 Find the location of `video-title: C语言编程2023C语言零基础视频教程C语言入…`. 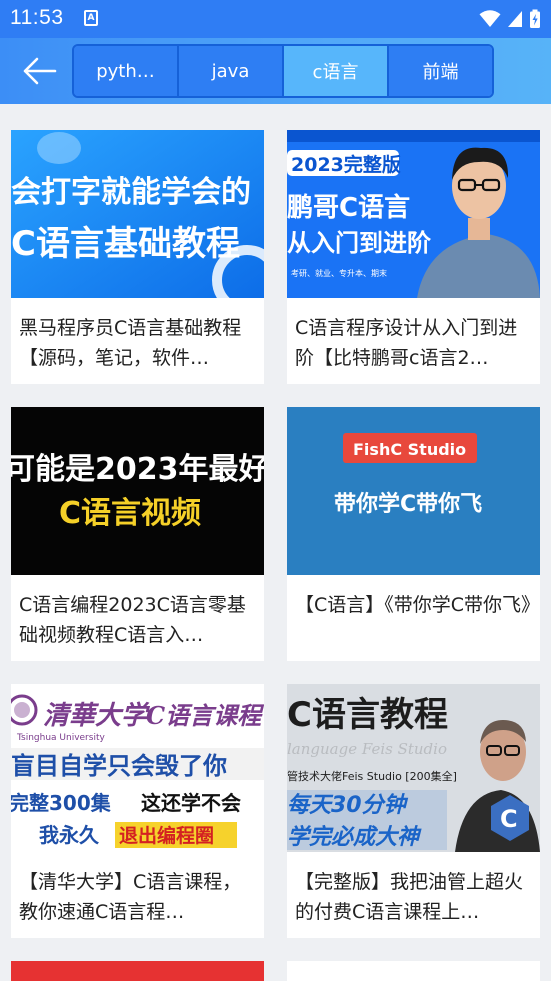

video-title: C语言编程2023C语言零基础视频教程C语言入… is located at coordinates (132, 620).